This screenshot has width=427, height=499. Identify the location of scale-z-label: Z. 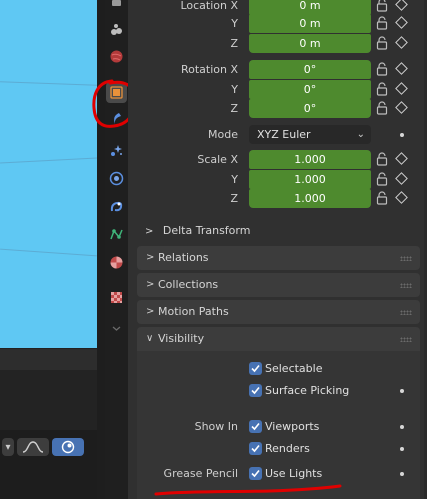
(234, 198).